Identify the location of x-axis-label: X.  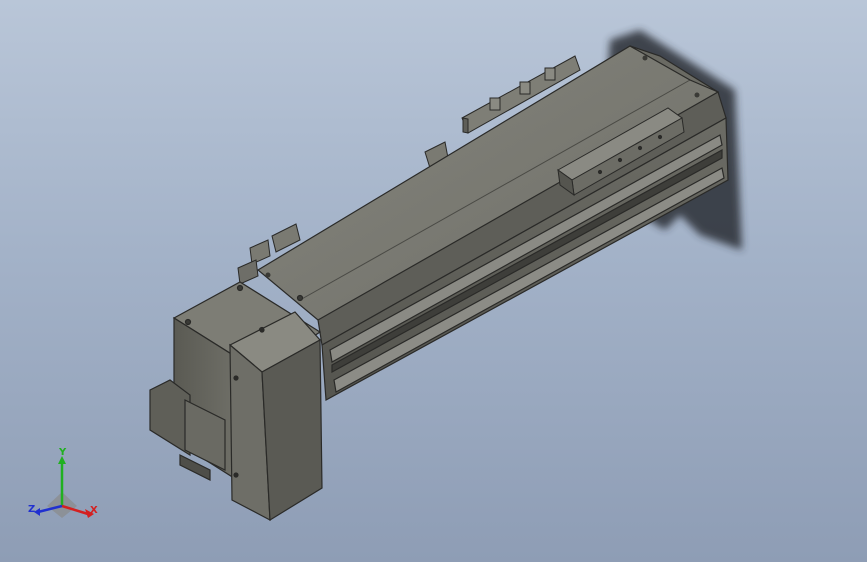
(94, 510).